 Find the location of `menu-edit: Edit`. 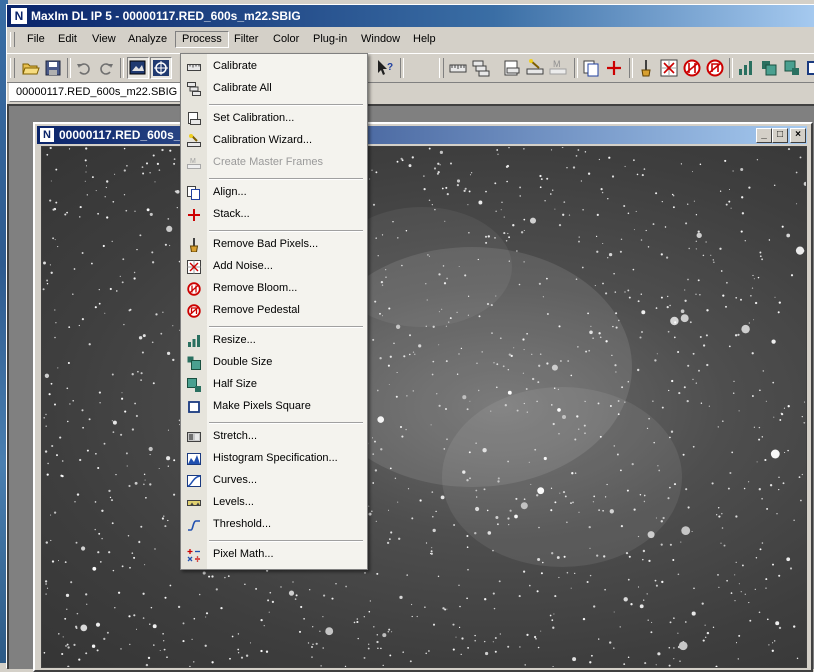

menu-edit: Edit is located at coordinates (67, 39).